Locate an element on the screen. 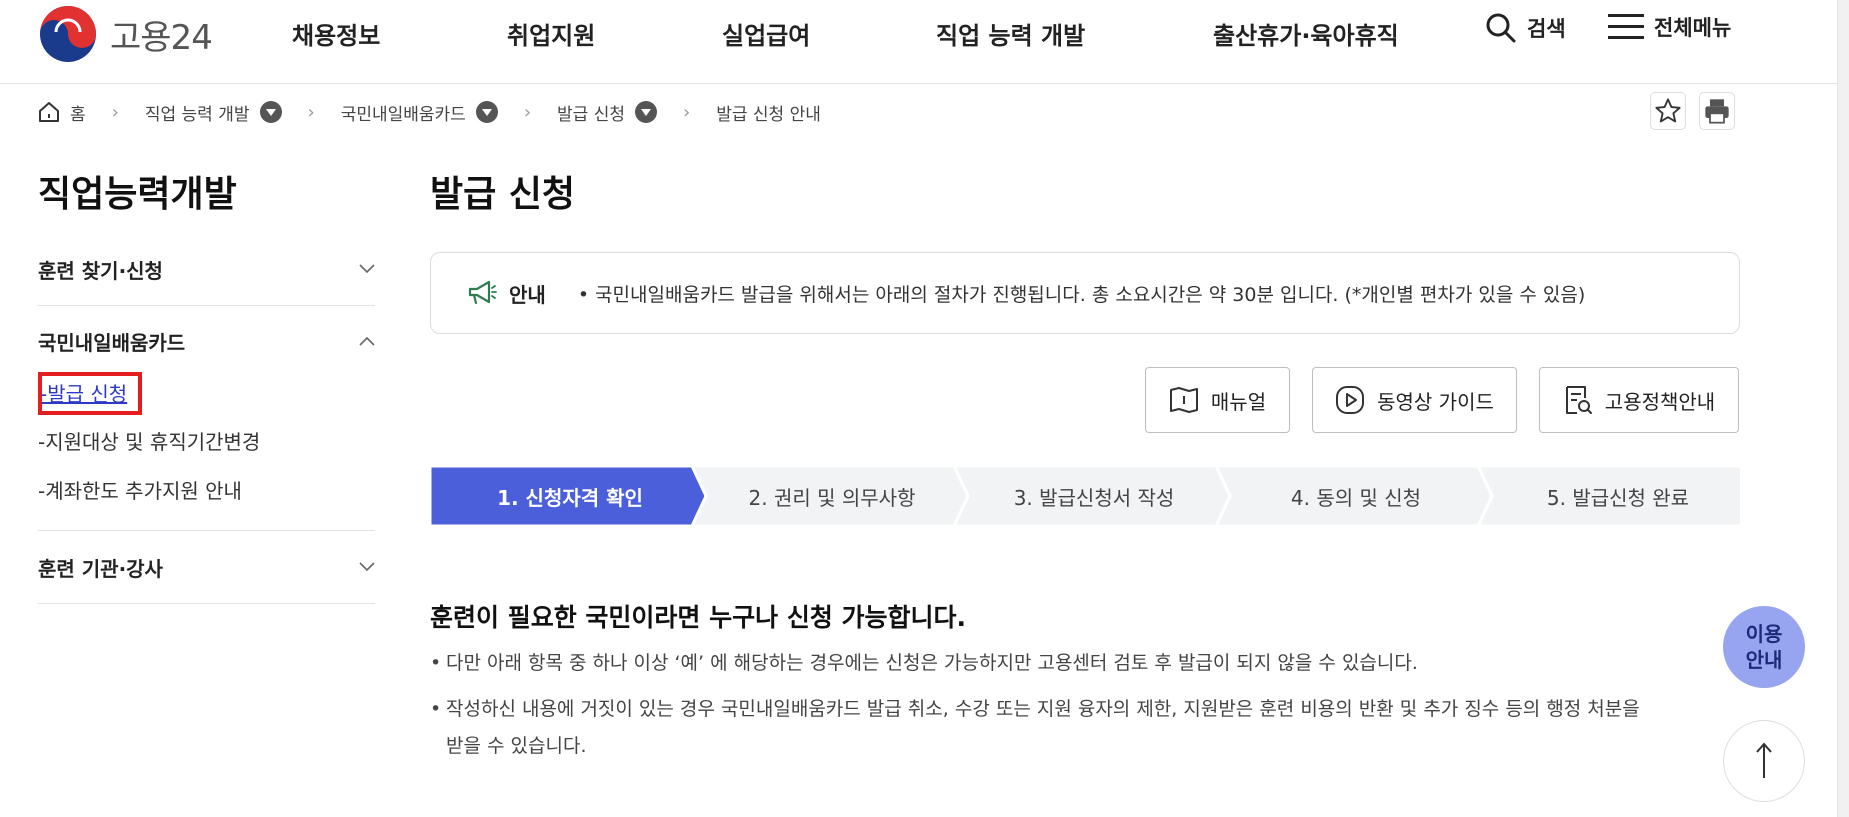  manual-button: 매뉴얼 is located at coordinates (1217, 400).